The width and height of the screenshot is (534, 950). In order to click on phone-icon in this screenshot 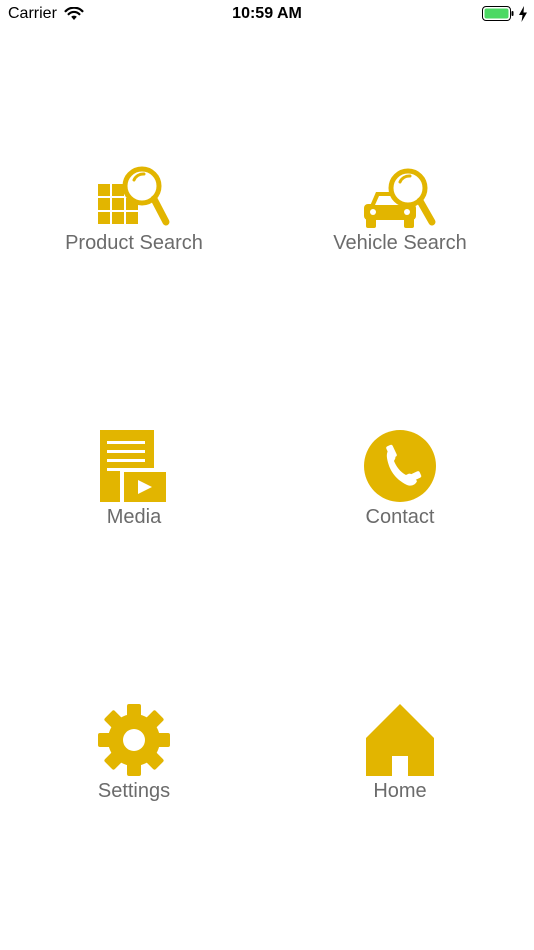, I will do `click(400, 464)`.